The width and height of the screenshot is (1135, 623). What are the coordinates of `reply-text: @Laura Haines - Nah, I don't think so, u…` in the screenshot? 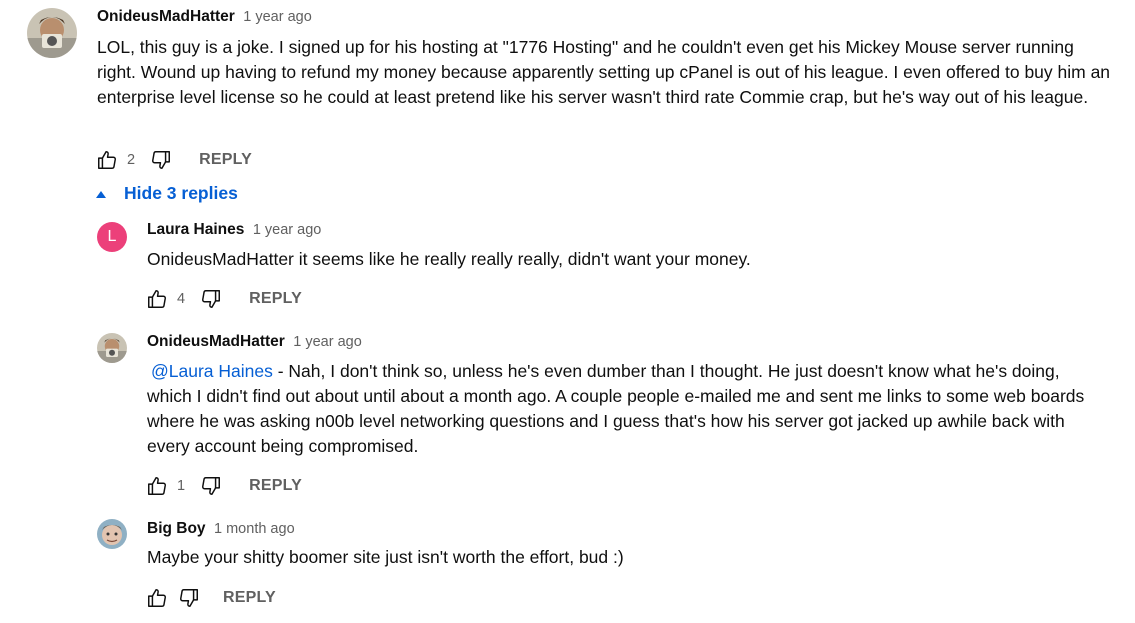 It's located at (622, 409).